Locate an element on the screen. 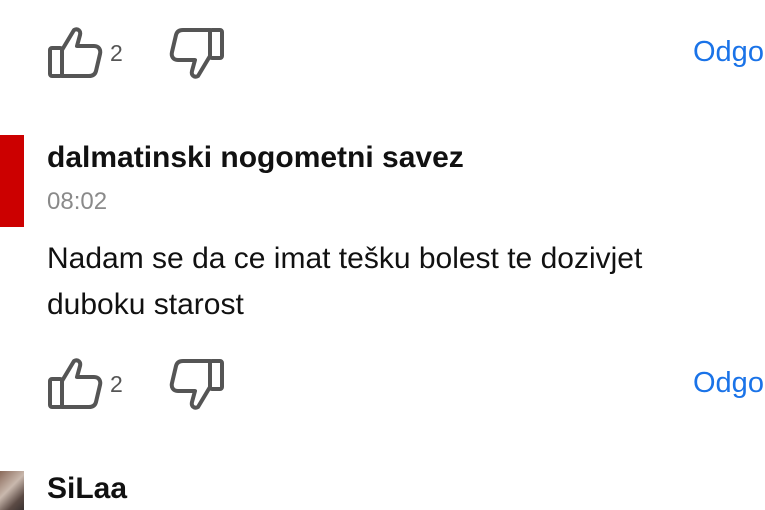  comment-author: dalmatinski nogometni savez is located at coordinates (255, 158).